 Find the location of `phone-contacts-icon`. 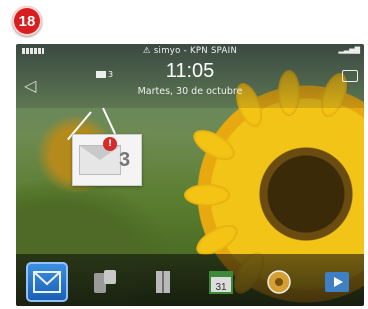

phone-contacts-icon is located at coordinates (105, 281).